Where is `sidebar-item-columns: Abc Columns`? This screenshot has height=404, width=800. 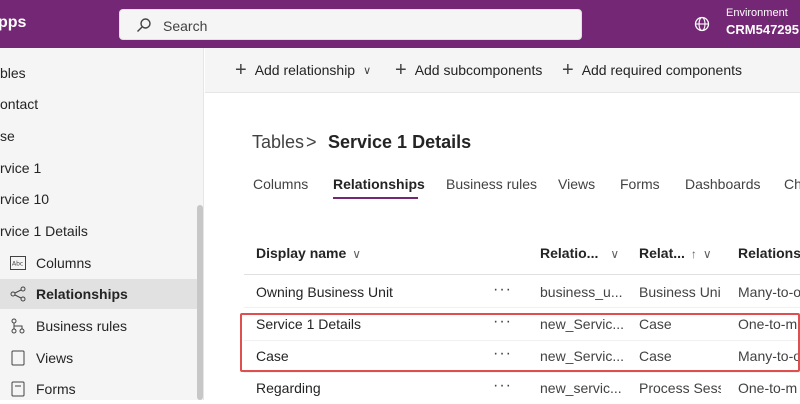 sidebar-item-columns: Abc Columns is located at coordinates (99, 263).